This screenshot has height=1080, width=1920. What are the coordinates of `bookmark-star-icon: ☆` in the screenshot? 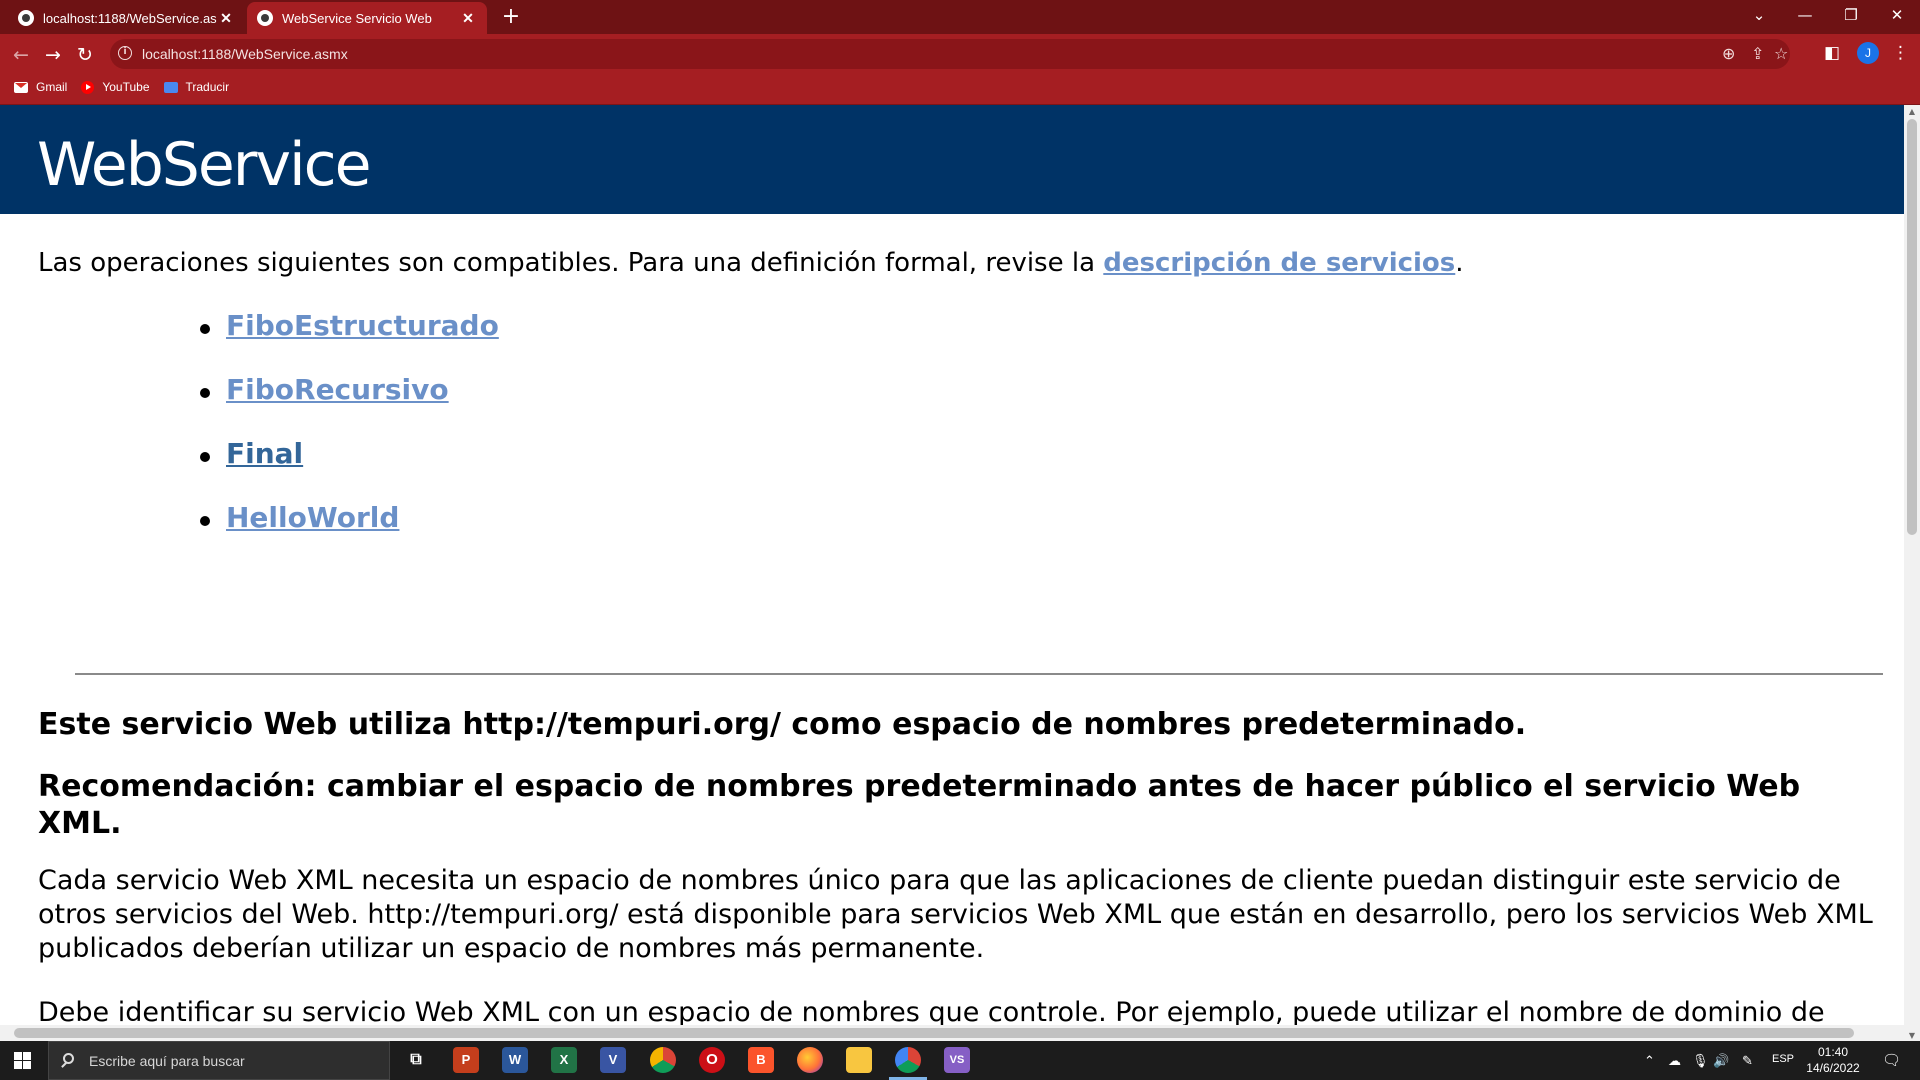 It's located at (1781, 53).